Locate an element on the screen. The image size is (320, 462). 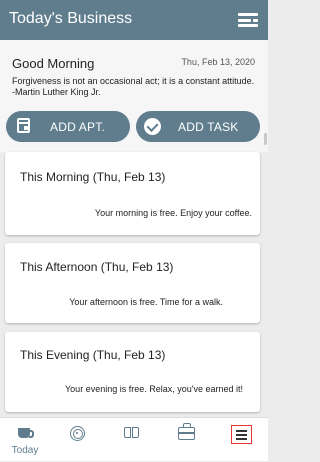
add-task-label: ADD TASK is located at coordinates (208, 127).